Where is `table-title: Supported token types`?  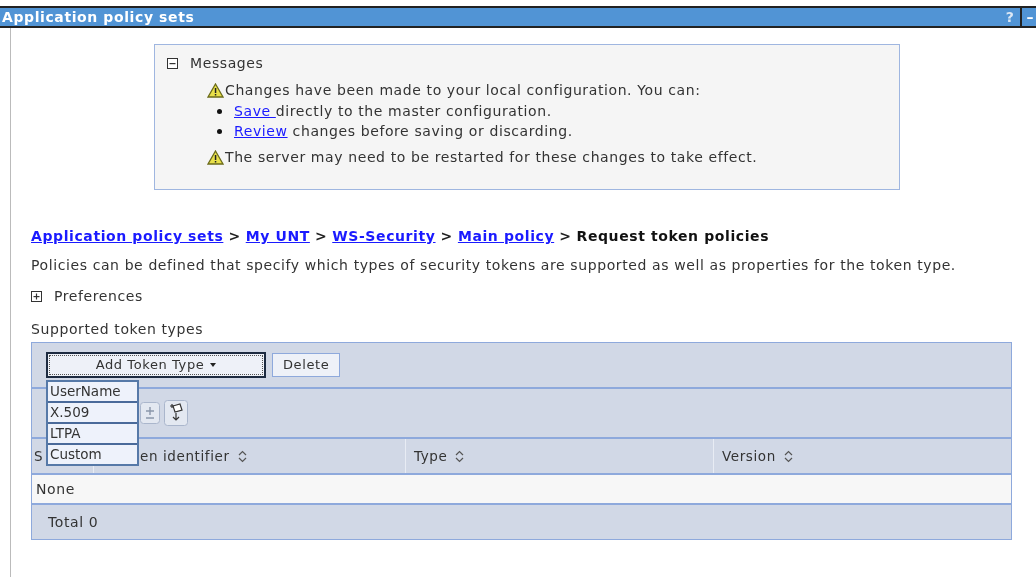
table-title: Supported token types is located at coordinates (117, 329).